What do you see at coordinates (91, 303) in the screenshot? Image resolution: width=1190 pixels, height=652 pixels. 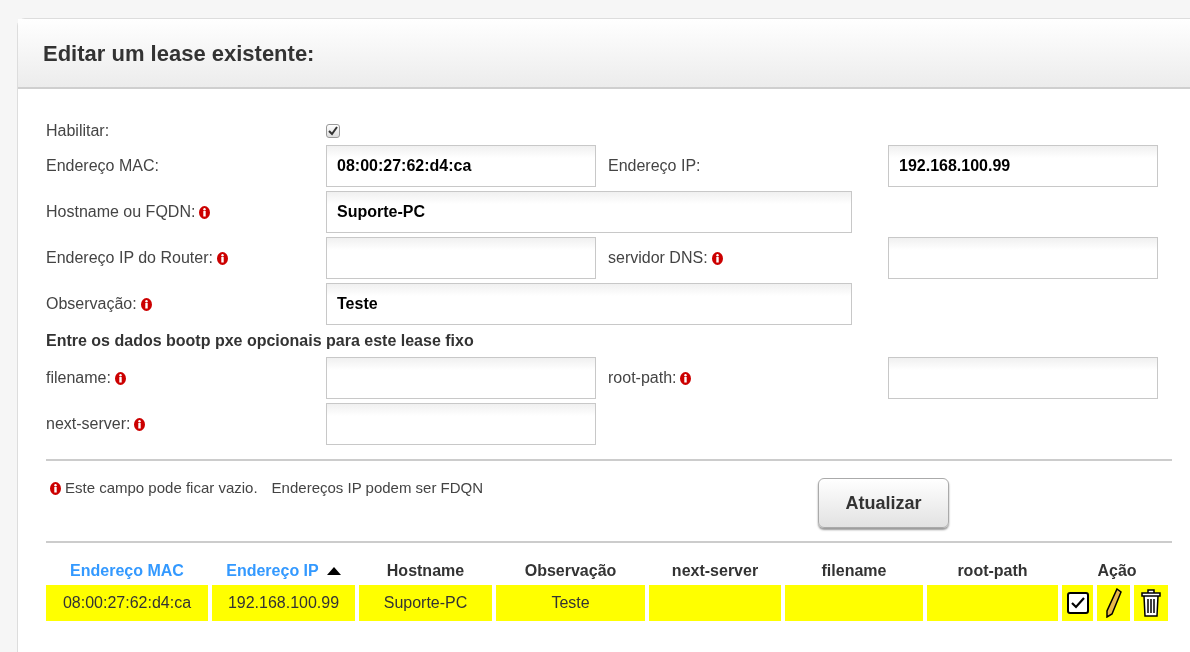 I see `field-label: Observação:` at bounding box center [91, 303].